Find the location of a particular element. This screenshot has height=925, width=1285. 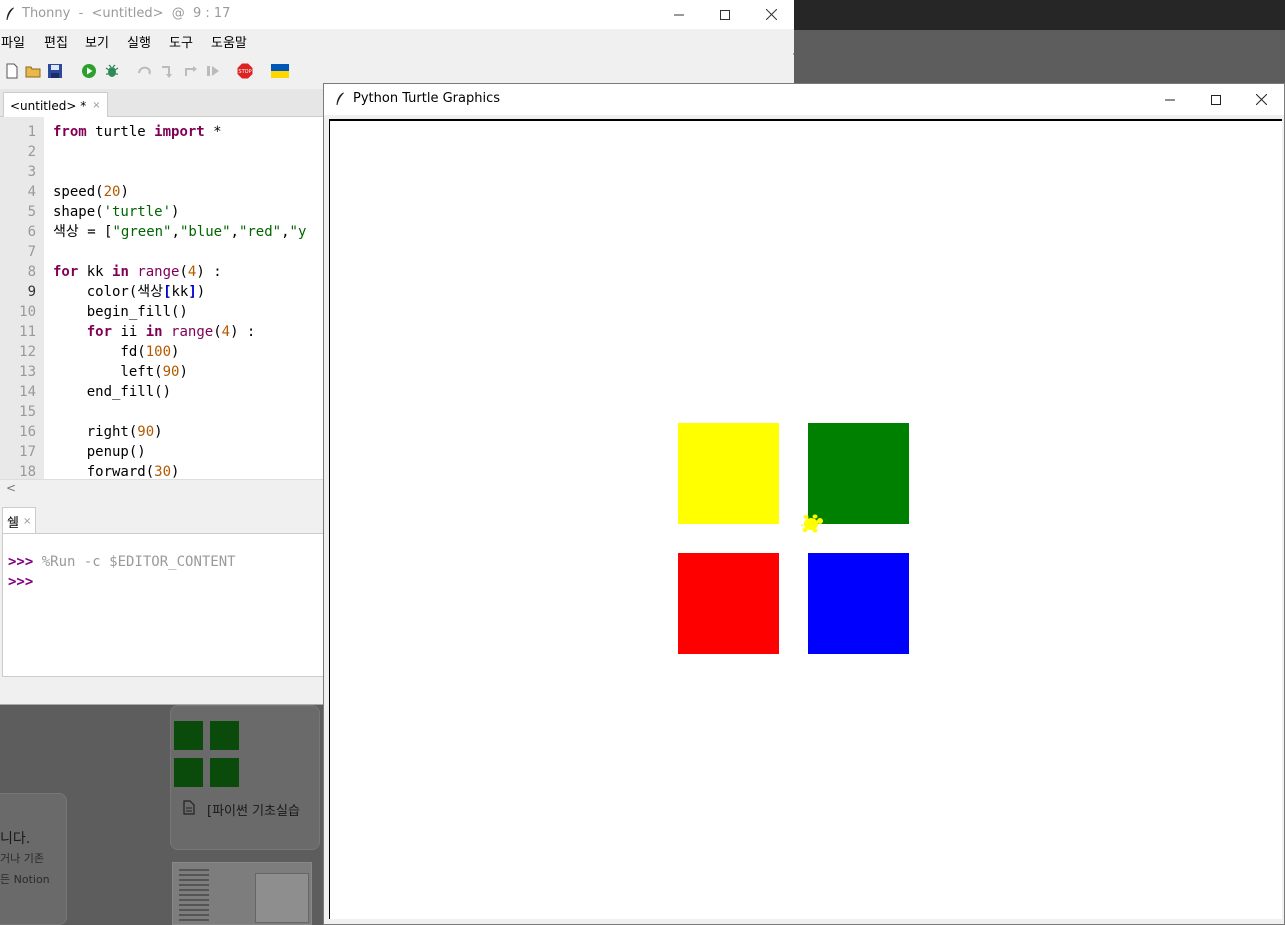

new-file-icon is located at coordinates (12, 71).